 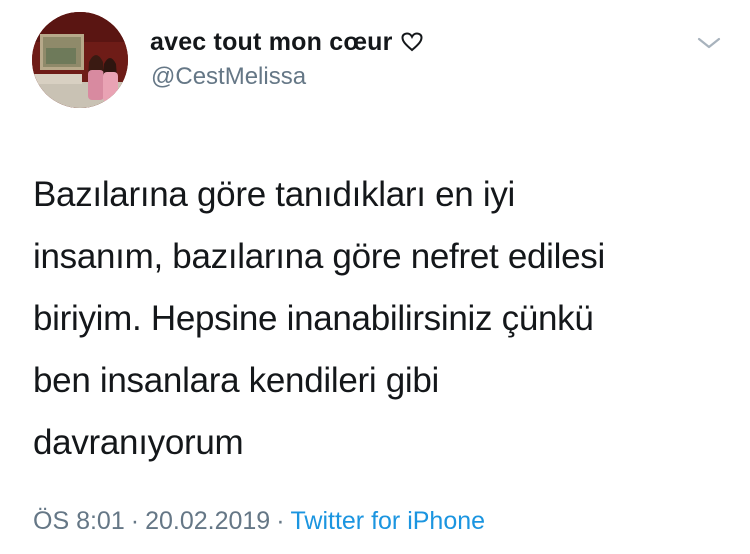 What do you see at coordinates (271, 42) in the screenshot?
I see `display-name-text: avec tout mon cœur` at bounding box center [271, 42].